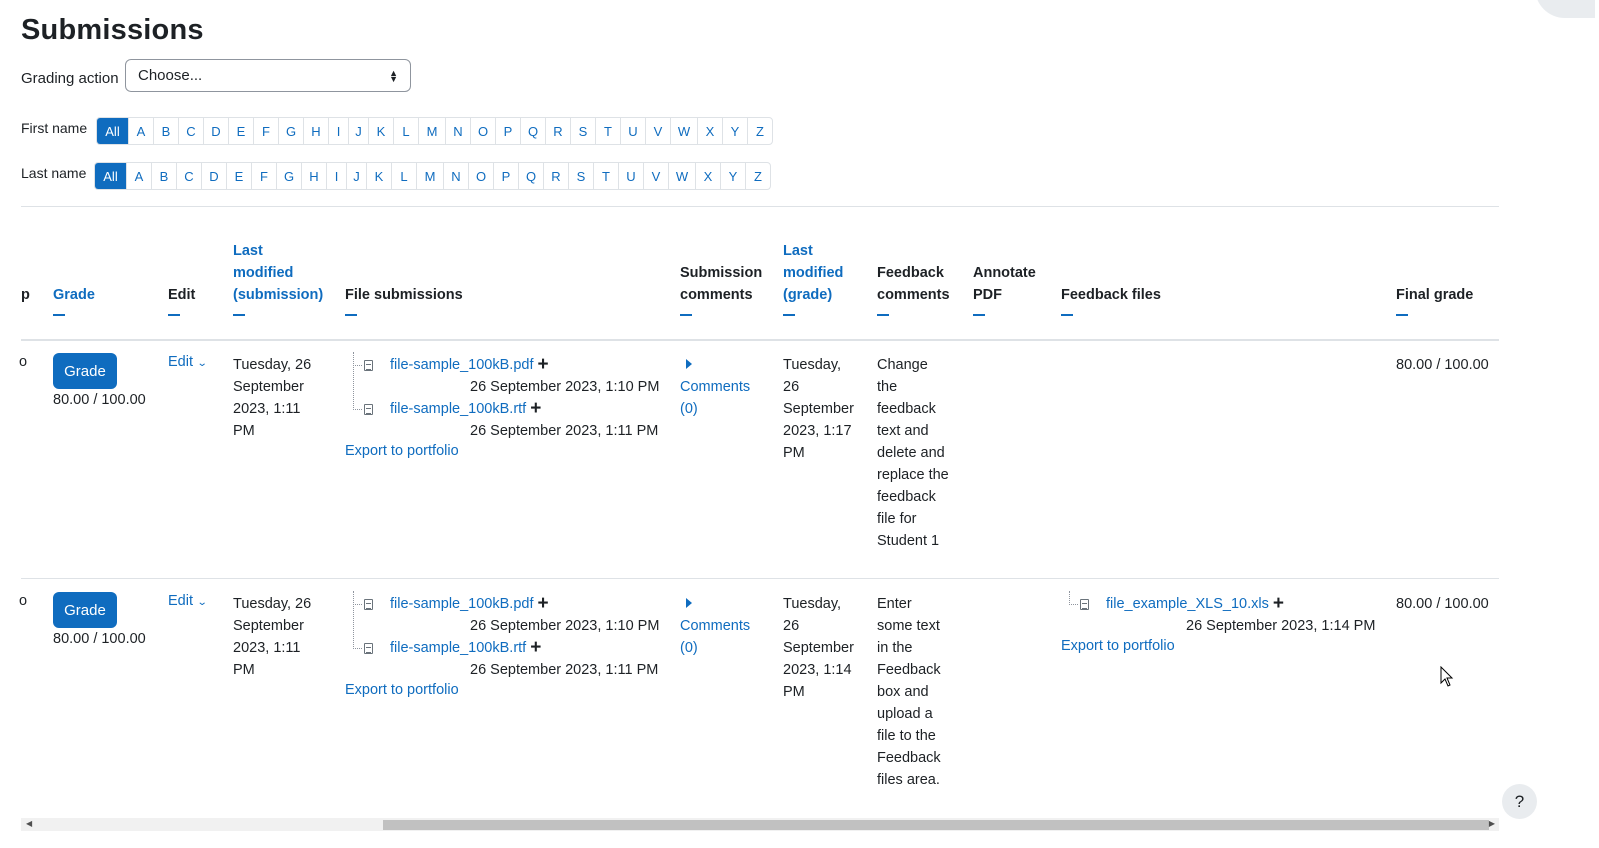 The width and height of the screenshot is (1599, 848). I want to click on scroll-right-icon: ▶, so click(1492, 823).